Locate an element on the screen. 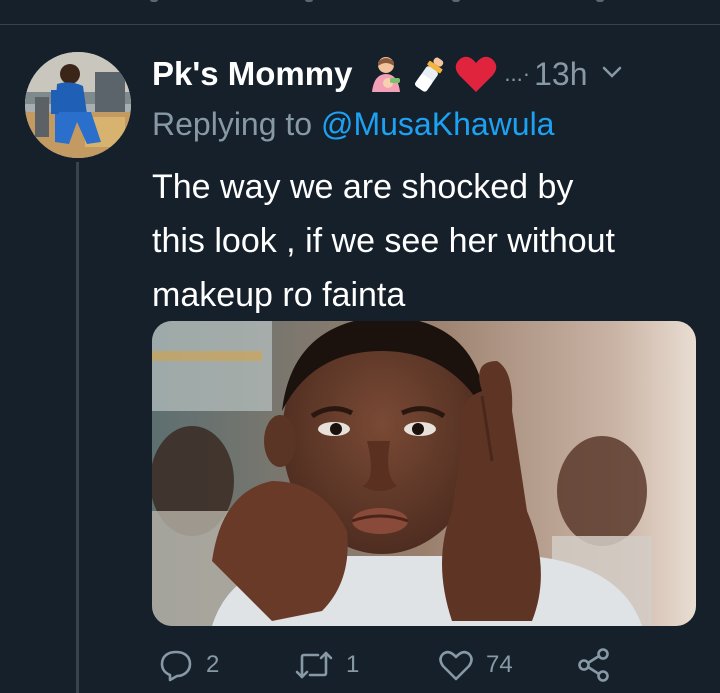 This screenshot has height=693, width=720. share-icon is located at coordinates (593, 665).